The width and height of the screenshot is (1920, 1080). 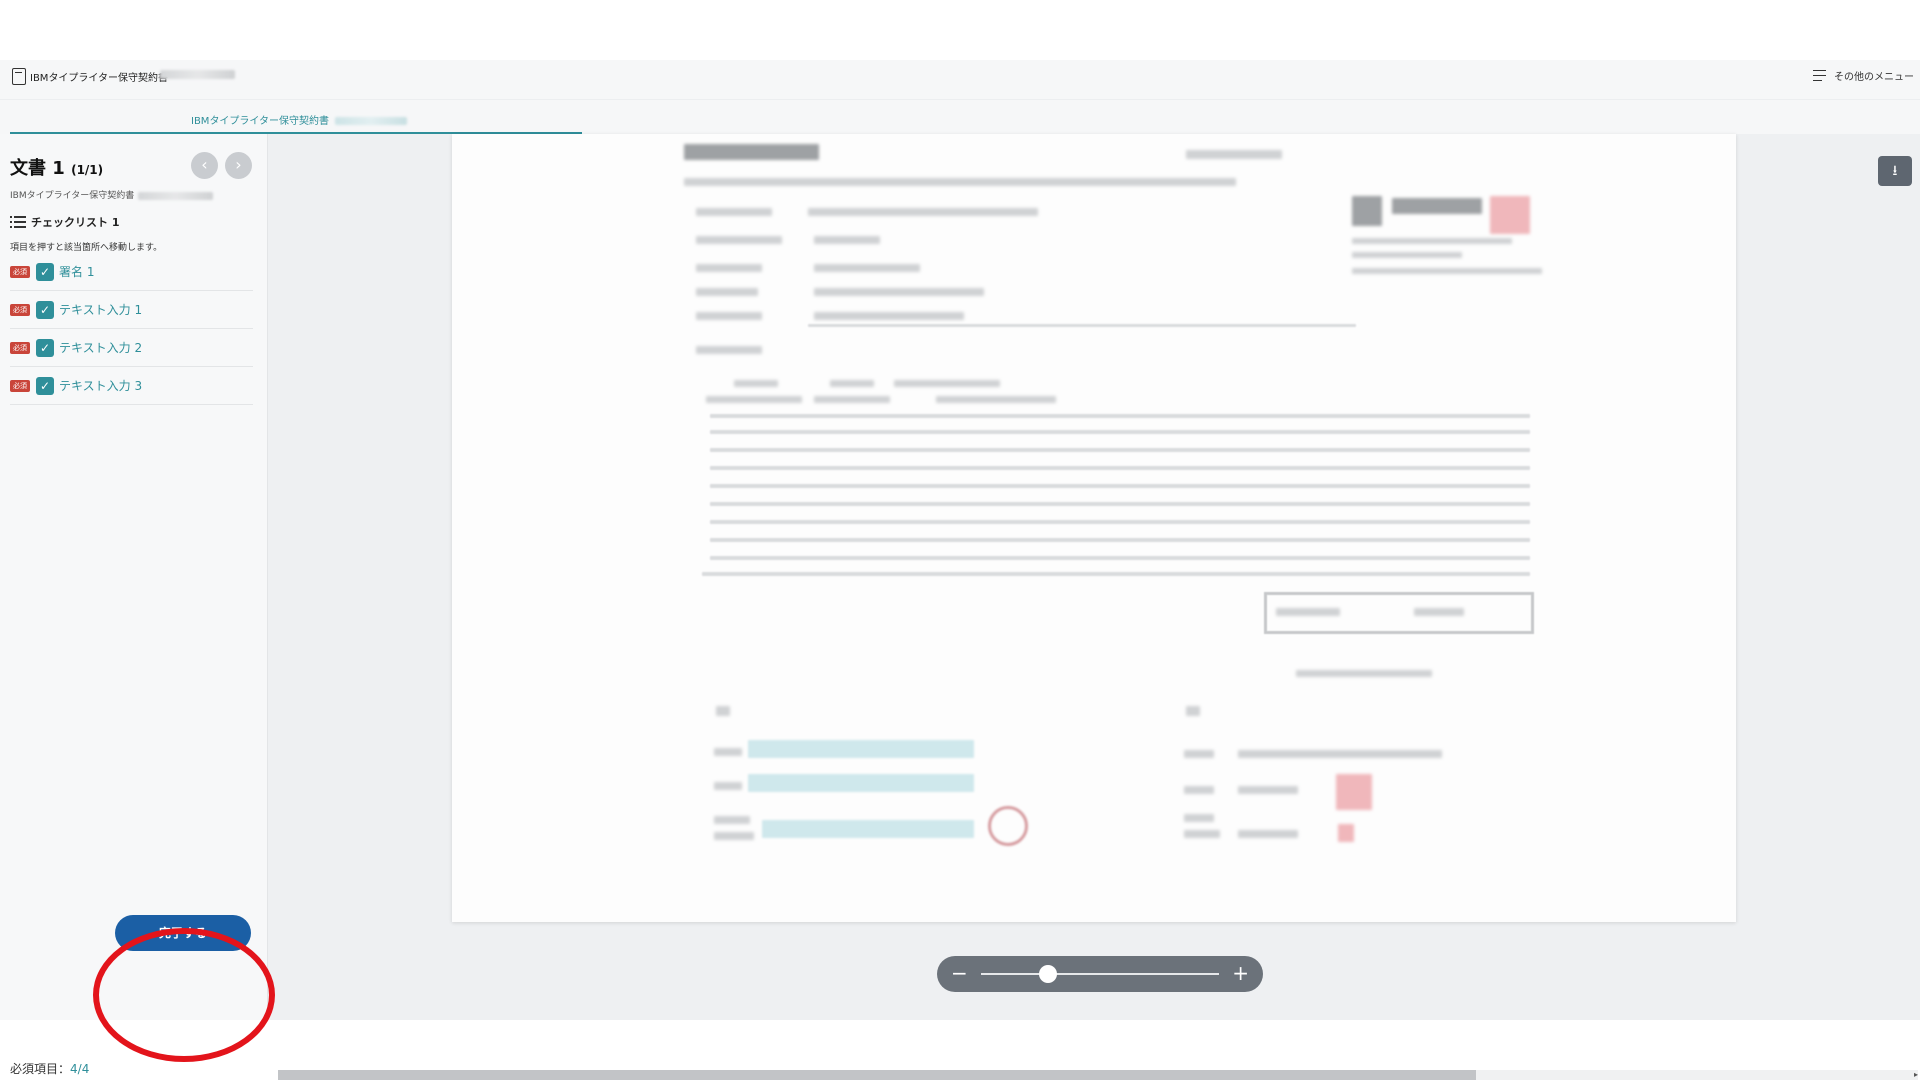 I want to click on checklist-item-text-input-1: 必須 ✓ テキスト入力 1, so click(x=131, y=310).